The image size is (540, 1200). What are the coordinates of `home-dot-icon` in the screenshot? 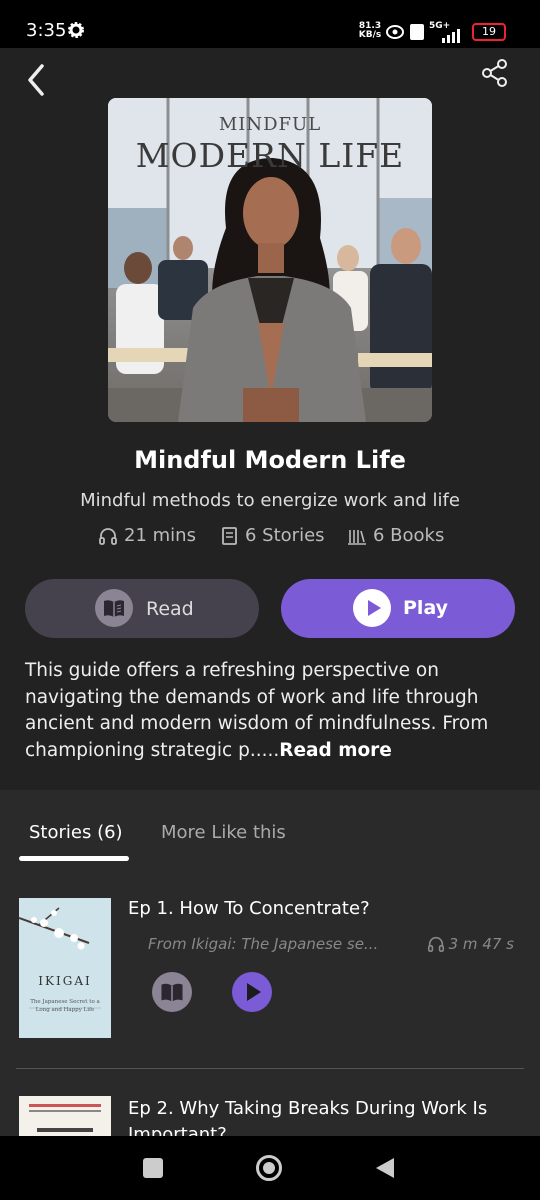 It's located at (269, 1168).